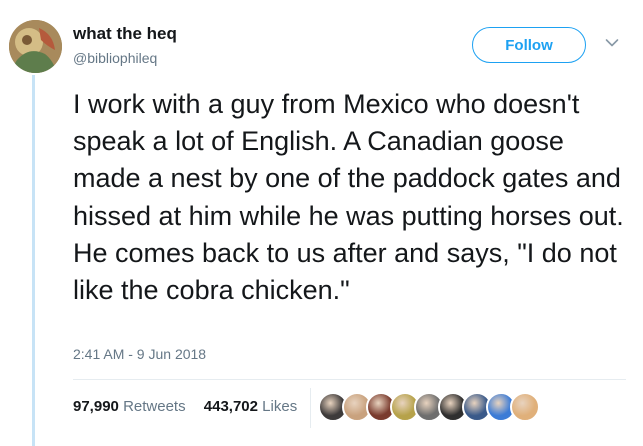  What do you see at coordinates (154, 406) in the screenshot?
I see `retweets-label: Retweets` at bounding box center [154, 406].